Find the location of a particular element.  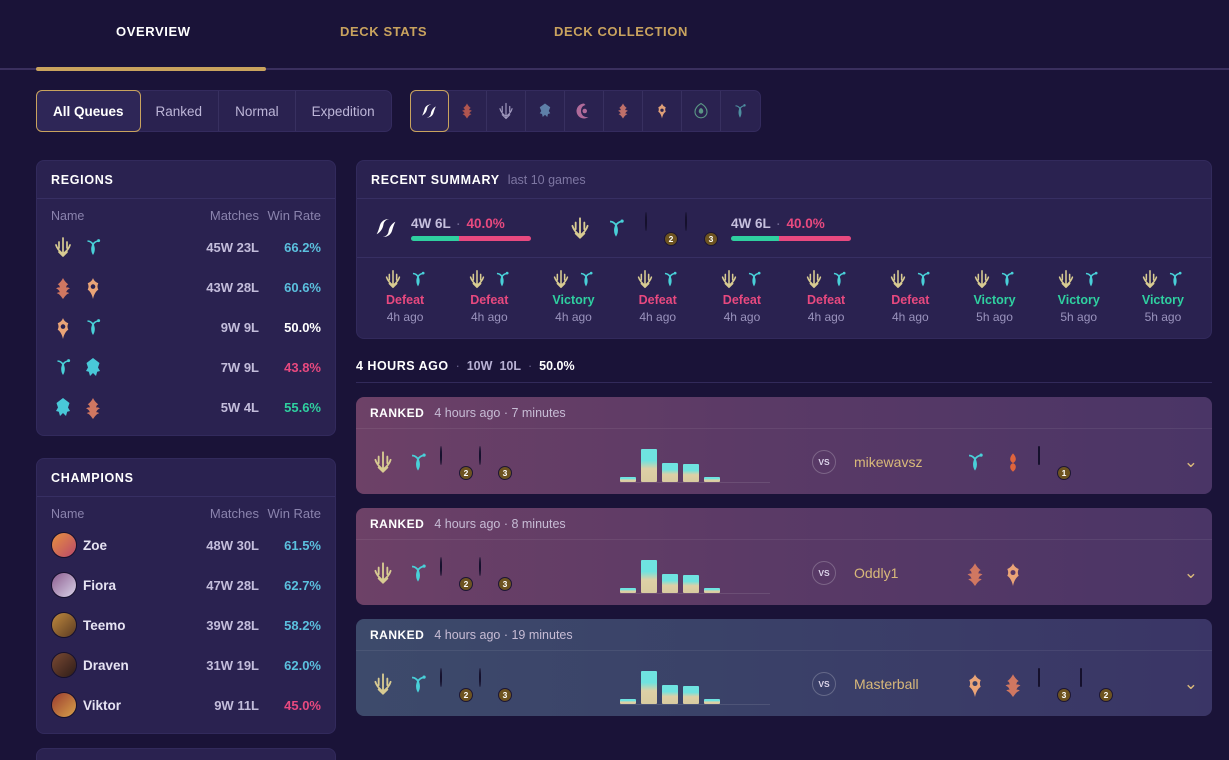

table-row: Zoe 48W 30L 61.5% is located at coordinates (186, 545).